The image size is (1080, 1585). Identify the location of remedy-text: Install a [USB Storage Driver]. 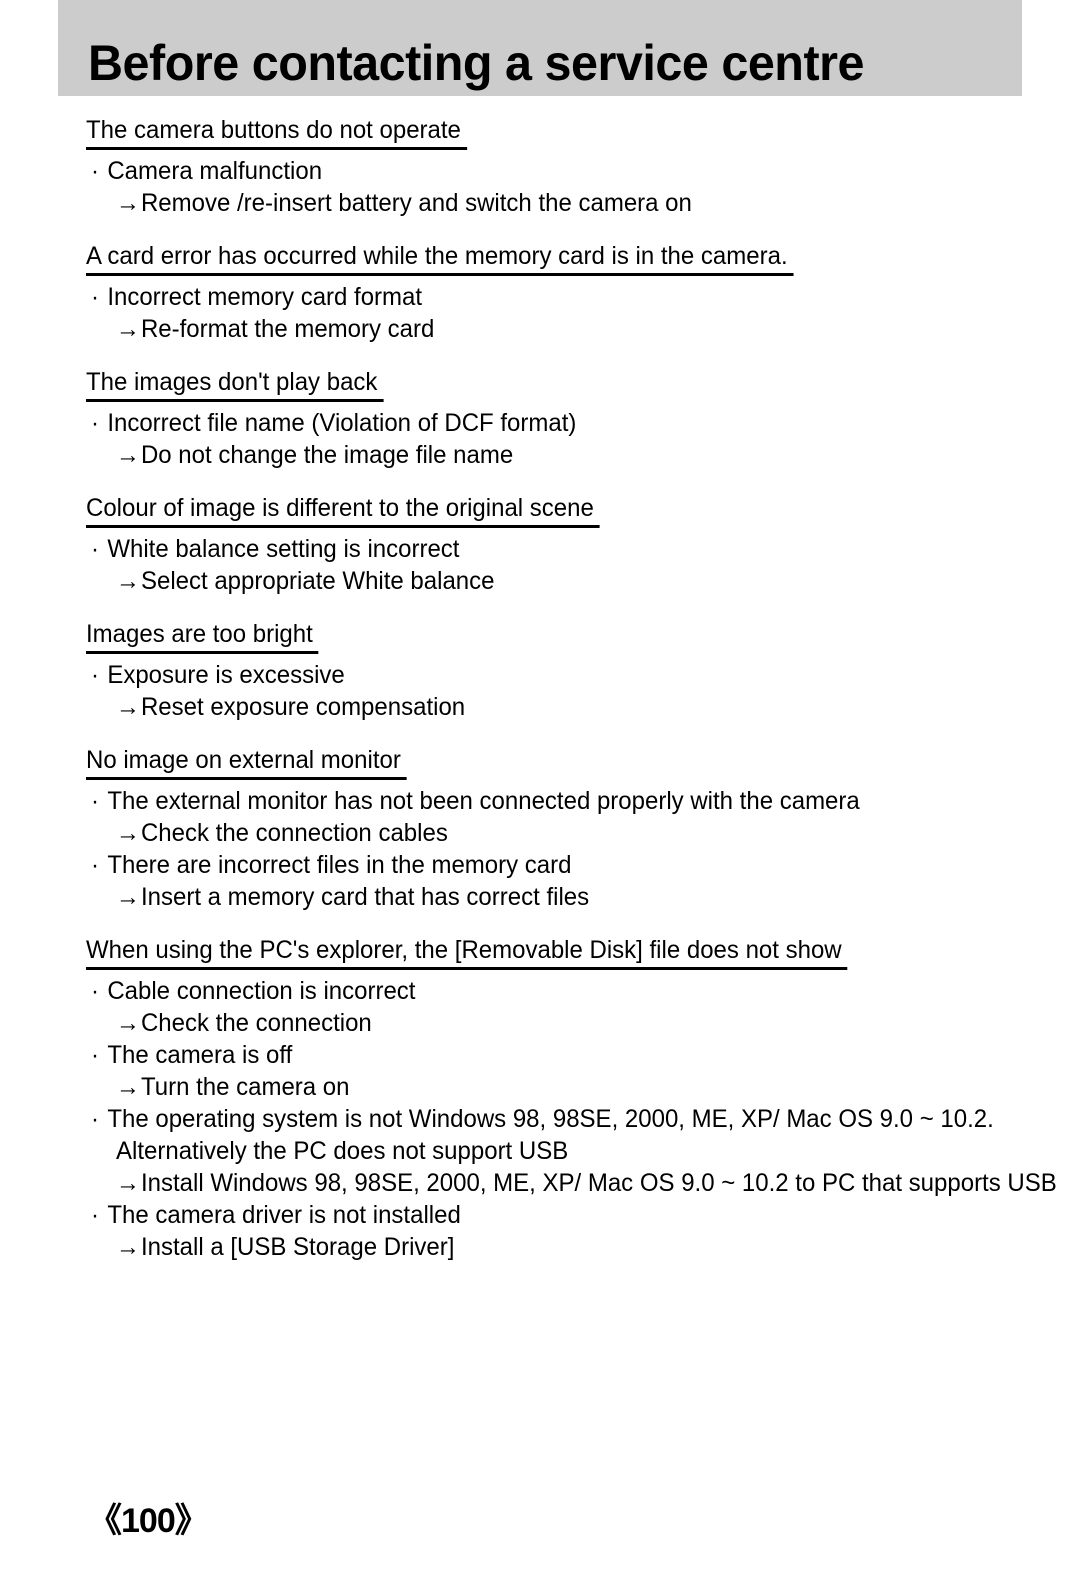
(297, 1247).